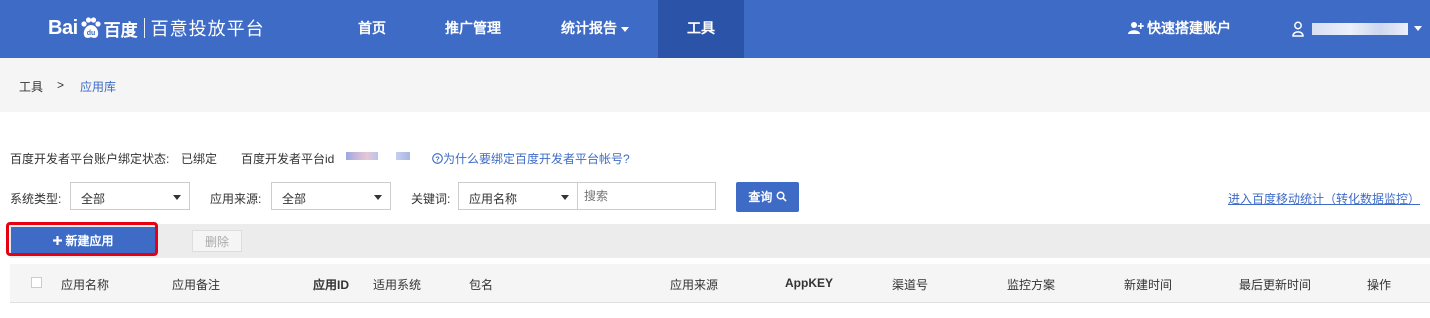 Image resolution: width=1430 pixels, height=318 pixels. Describe the element at coordinates (36, 282) in the screenshot. I see `select-all-checkbox` at that location.